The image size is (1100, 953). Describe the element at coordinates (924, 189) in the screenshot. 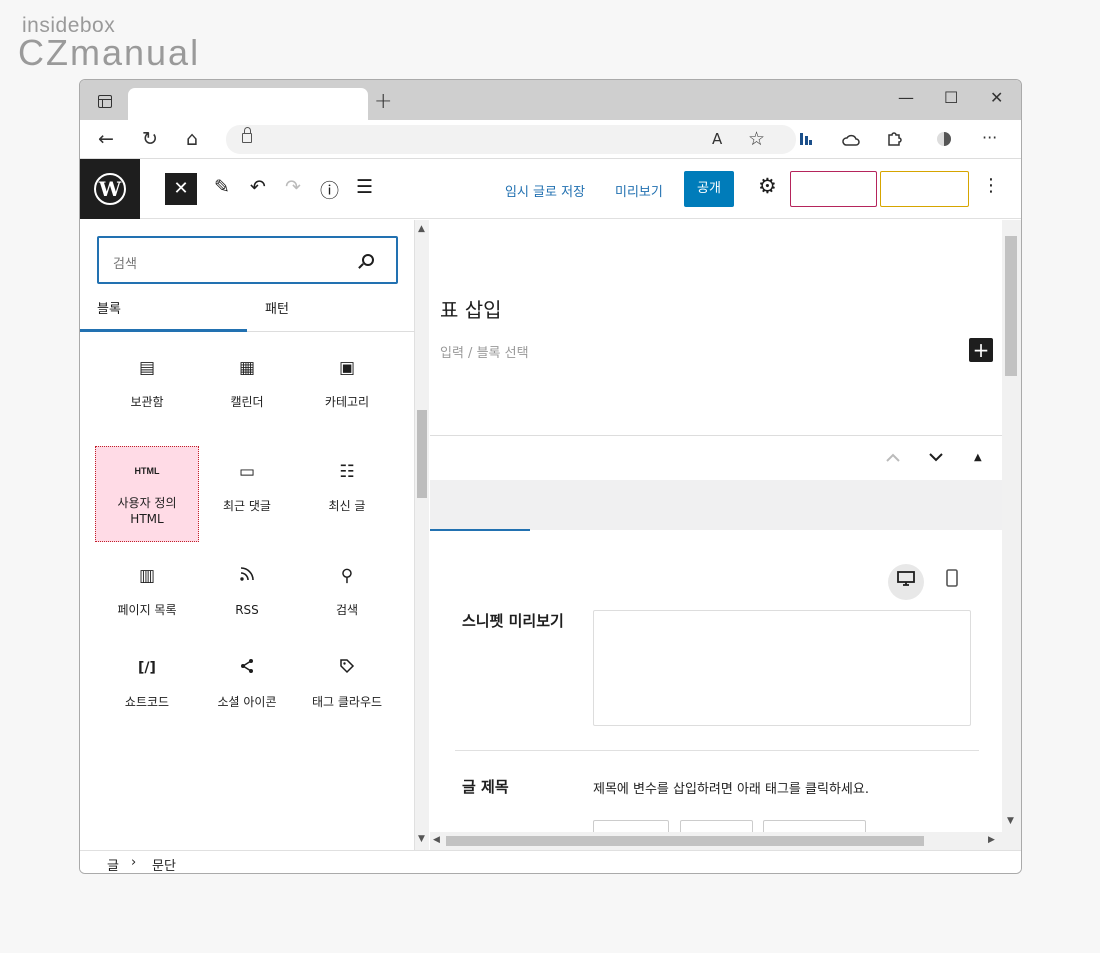

I see `toolbar-box-yellow` at that location.